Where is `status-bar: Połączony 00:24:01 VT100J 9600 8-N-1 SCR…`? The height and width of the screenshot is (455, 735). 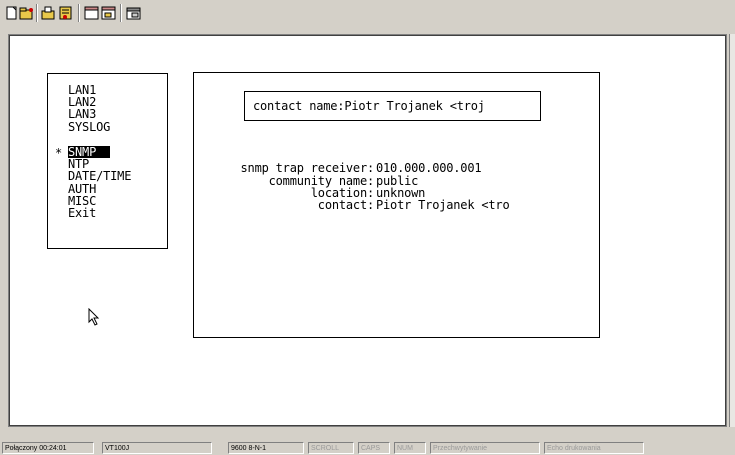
status-bar: Połączony 00:24:01 VT100J 9600 8-N-1 SCR… is located at coordinates (367, 448).